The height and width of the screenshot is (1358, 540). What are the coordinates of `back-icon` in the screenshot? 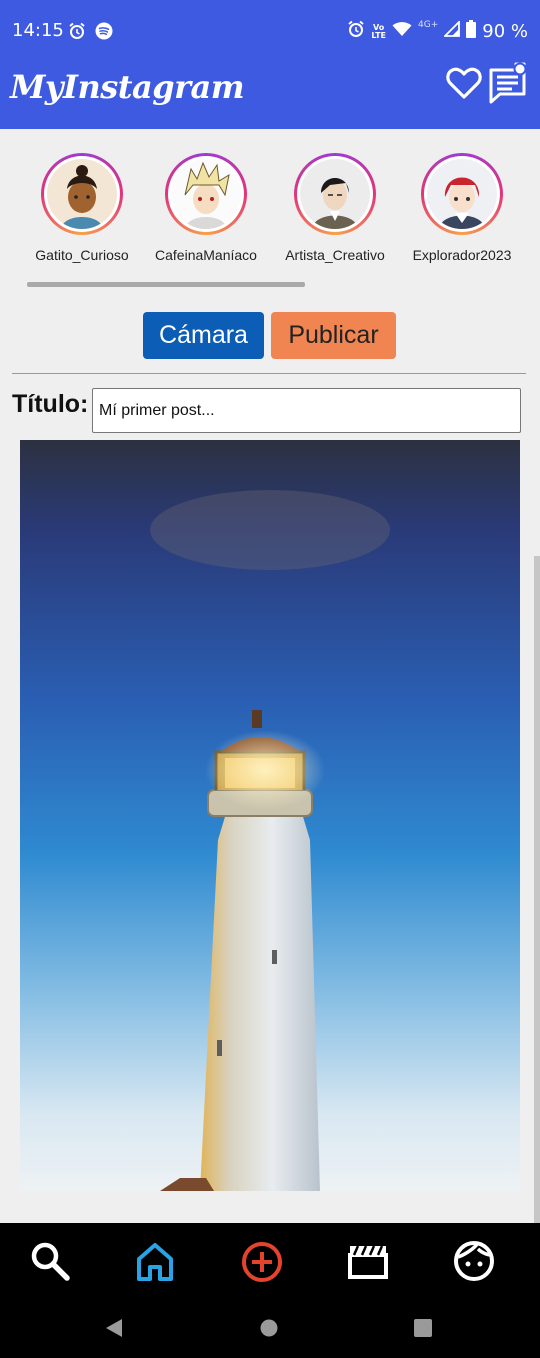 It's located at (114, 1330).